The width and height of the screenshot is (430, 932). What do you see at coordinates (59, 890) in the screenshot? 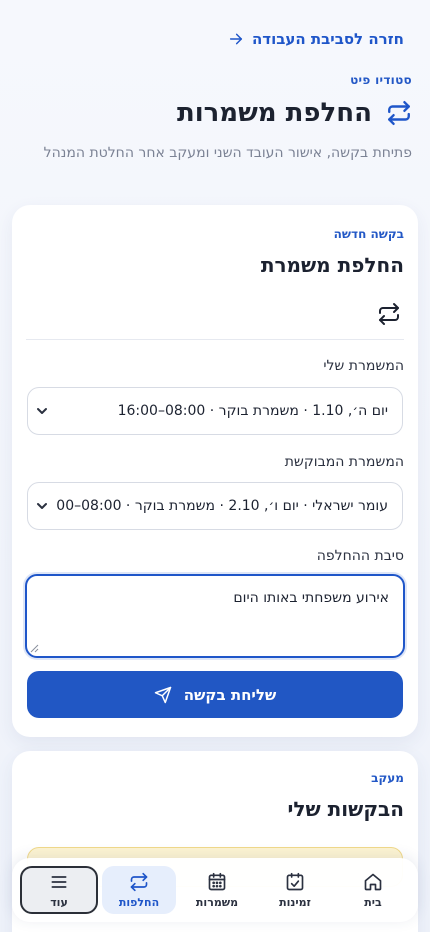
I see `nav-item-more: עוד` at bounding box center [59, 890].